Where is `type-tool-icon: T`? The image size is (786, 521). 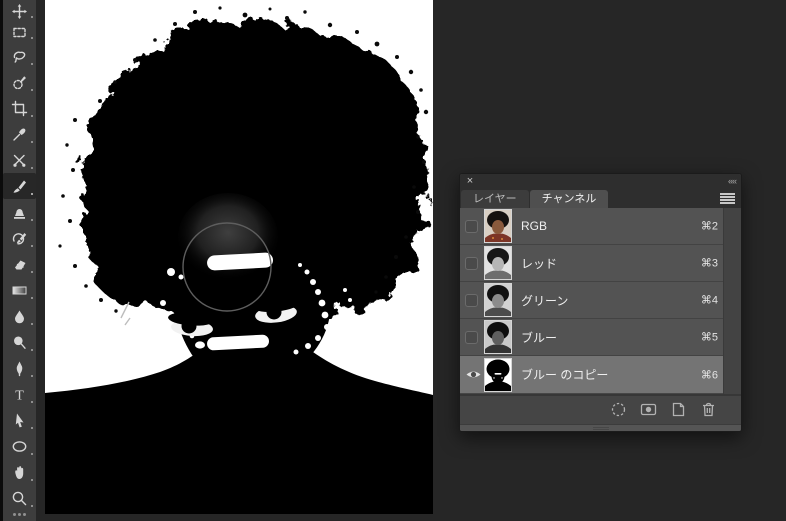
type-tool-icon: T is located at coordinates (19, 394).